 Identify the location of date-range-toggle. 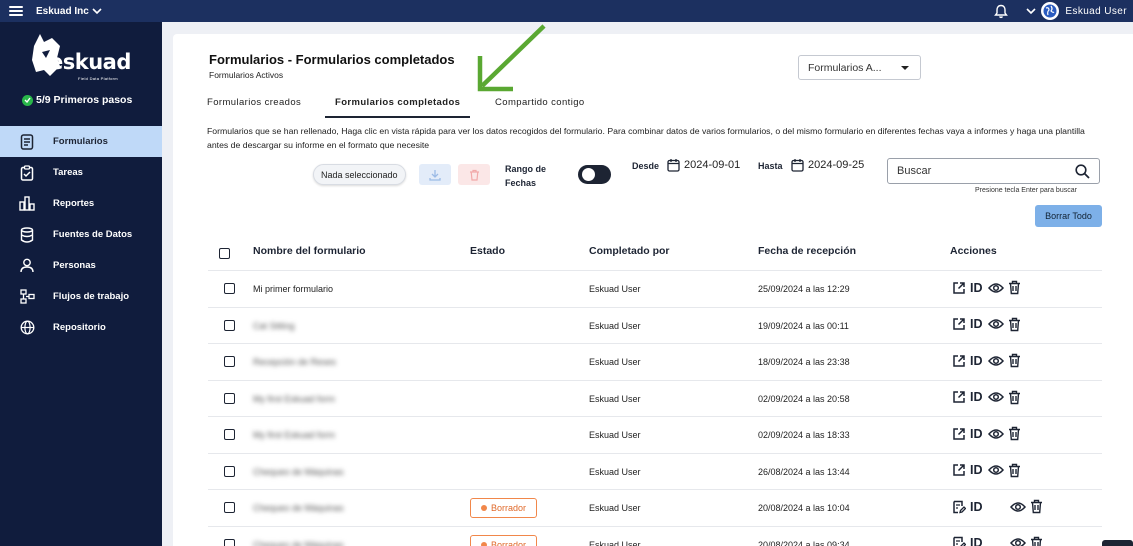
(594, 174).